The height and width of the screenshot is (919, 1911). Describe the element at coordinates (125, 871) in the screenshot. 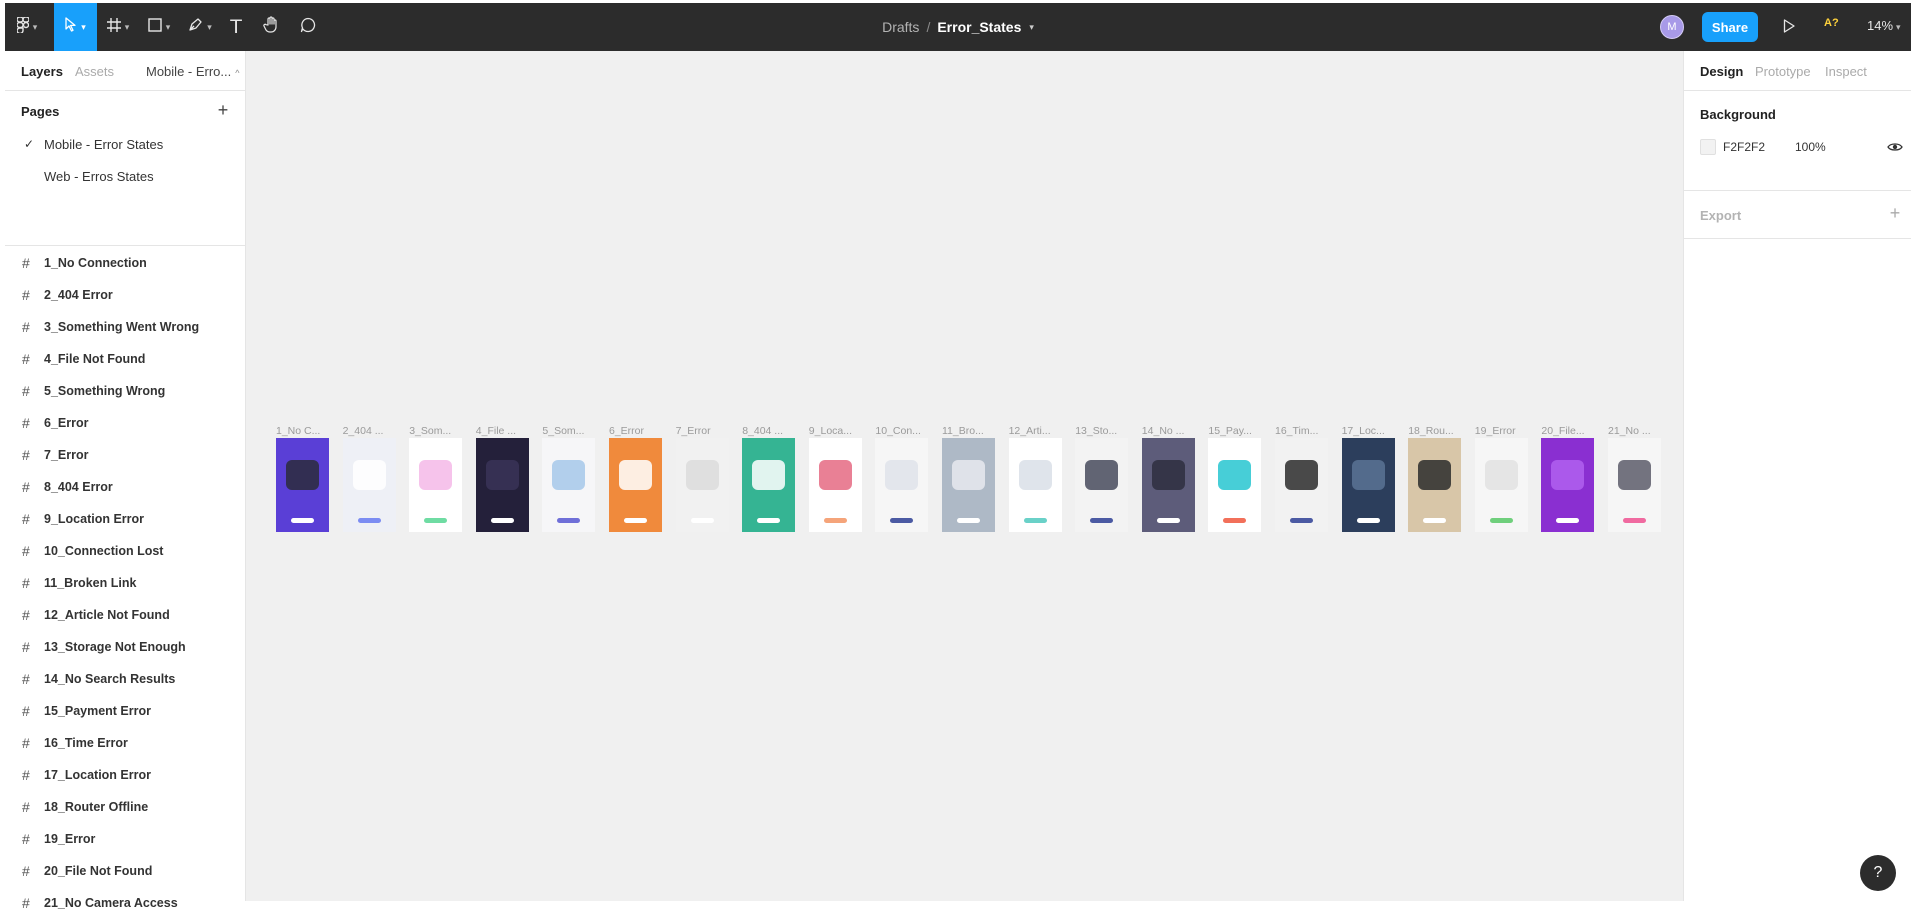

I see `layer-item: #20_File Not Found` at that location.